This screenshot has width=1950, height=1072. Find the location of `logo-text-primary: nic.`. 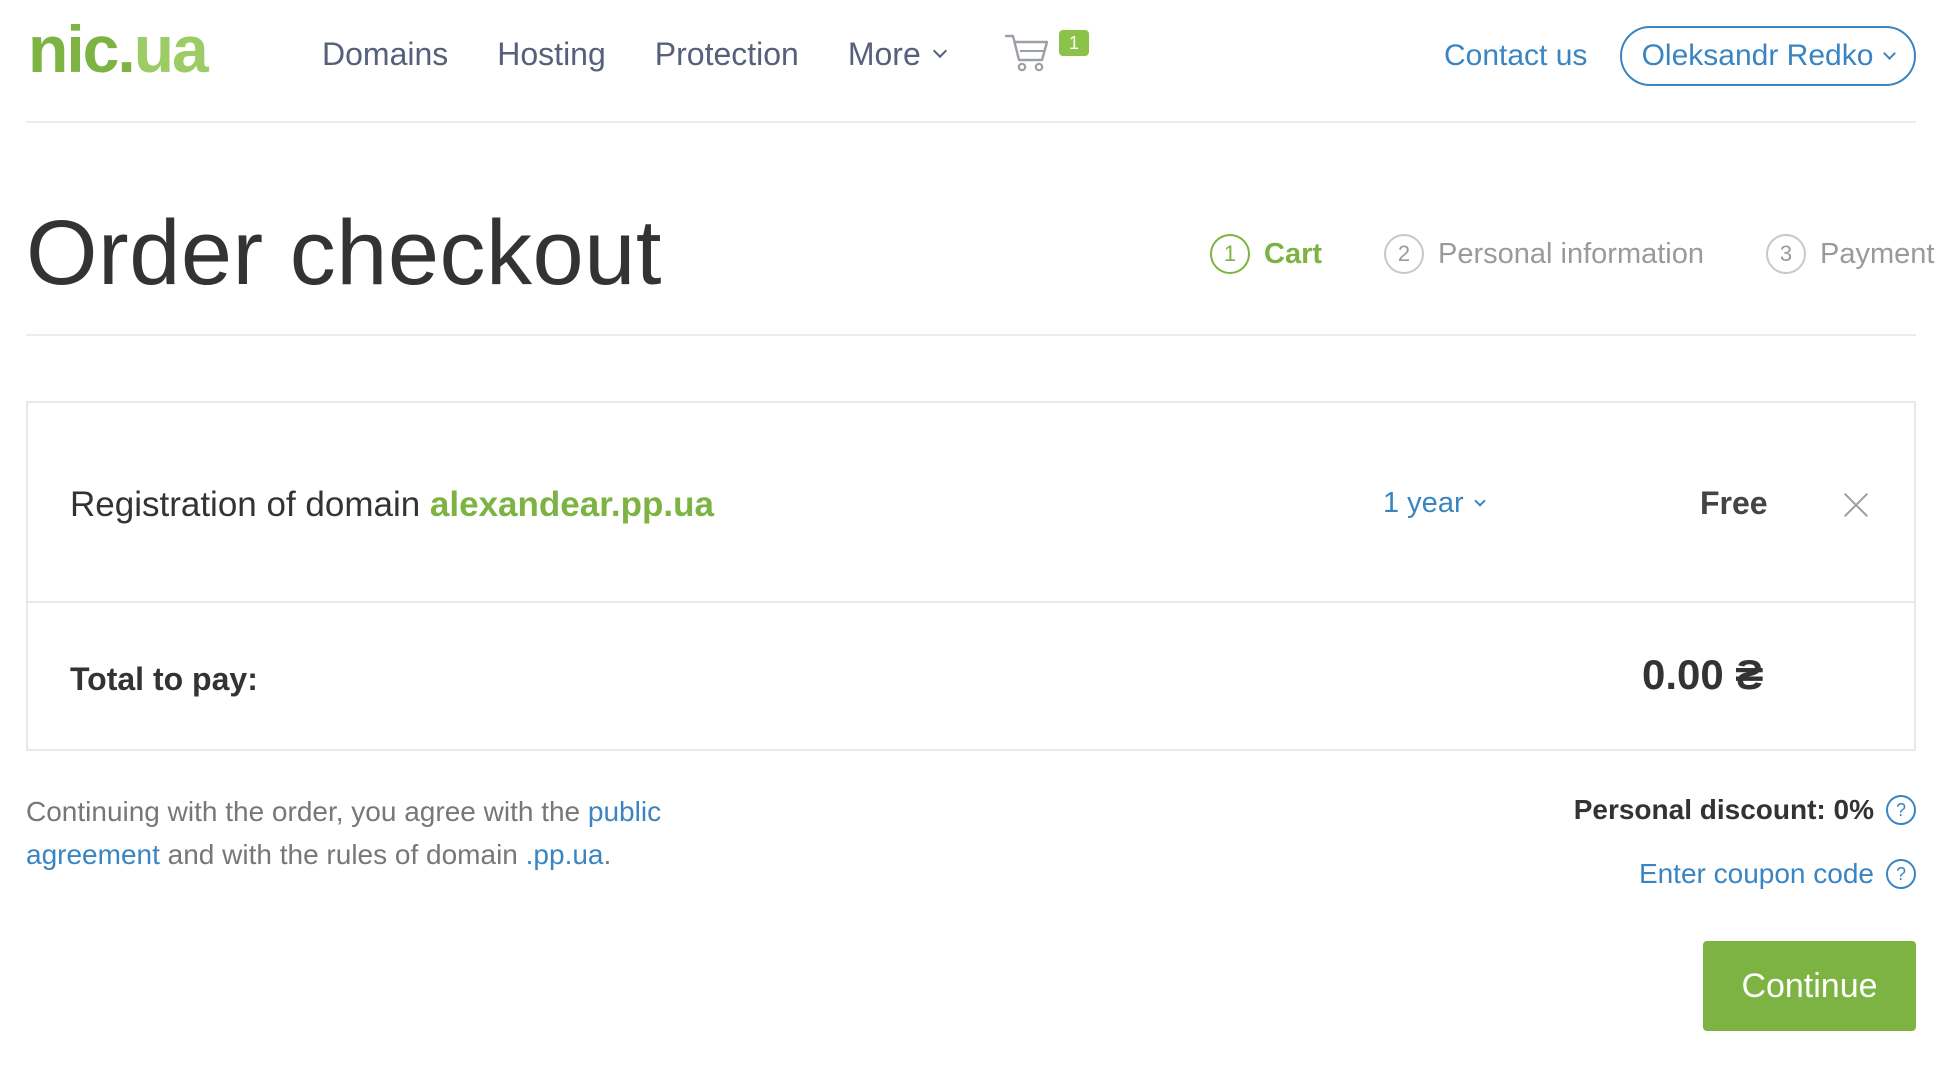

logo-text-primary: nic. is located at coordinates (82, 49).